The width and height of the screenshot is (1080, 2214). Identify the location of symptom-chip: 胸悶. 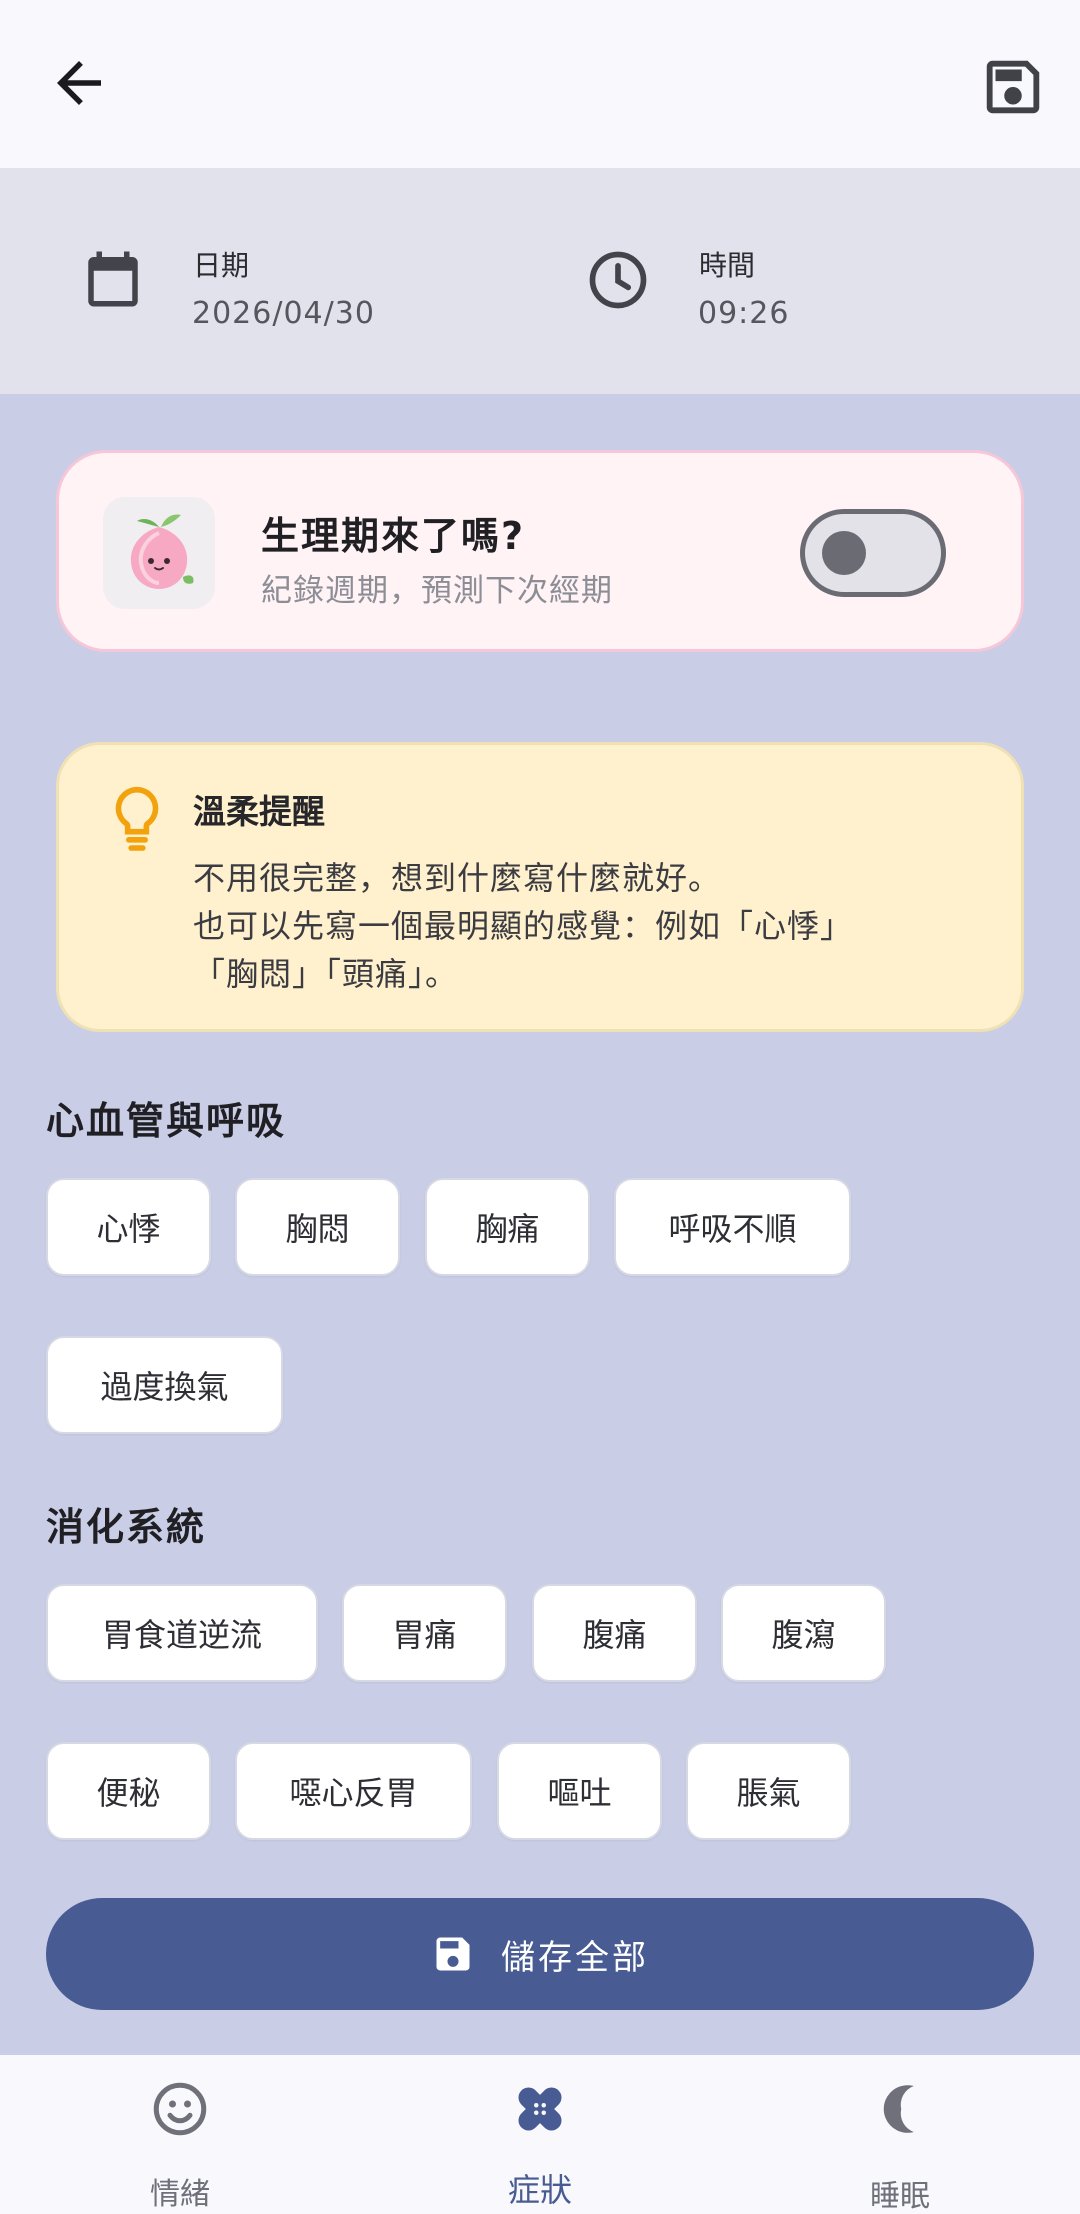
(317, 1227).